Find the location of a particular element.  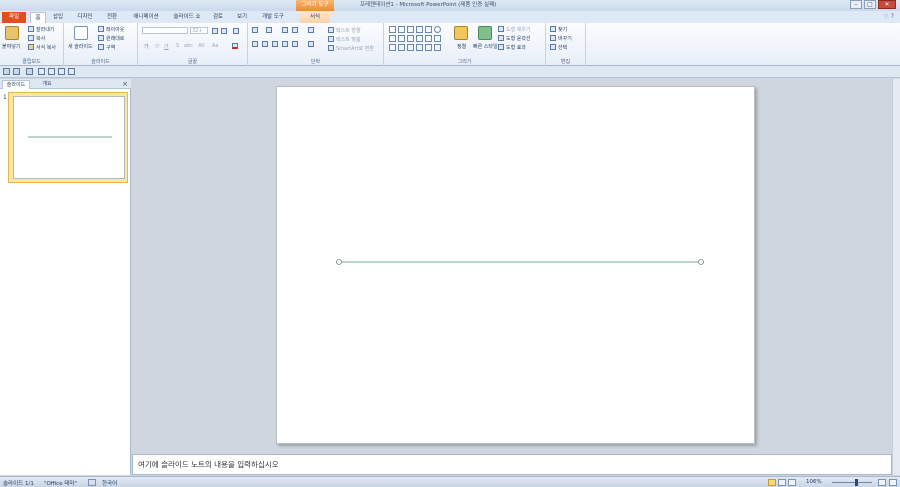

tab-review: 검토 is located at coordinates (218, 17).